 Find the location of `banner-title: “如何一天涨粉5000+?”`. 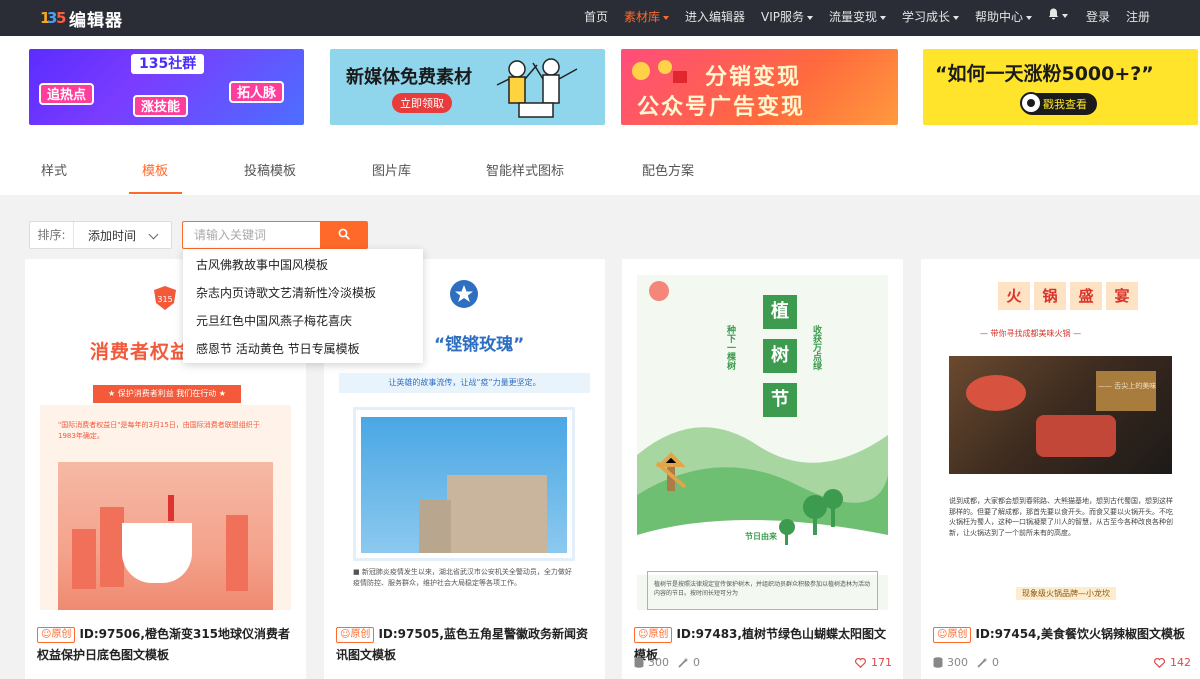

banner-title: “如何一天涨粉5000+?” is located at coordinates (1044, 74).